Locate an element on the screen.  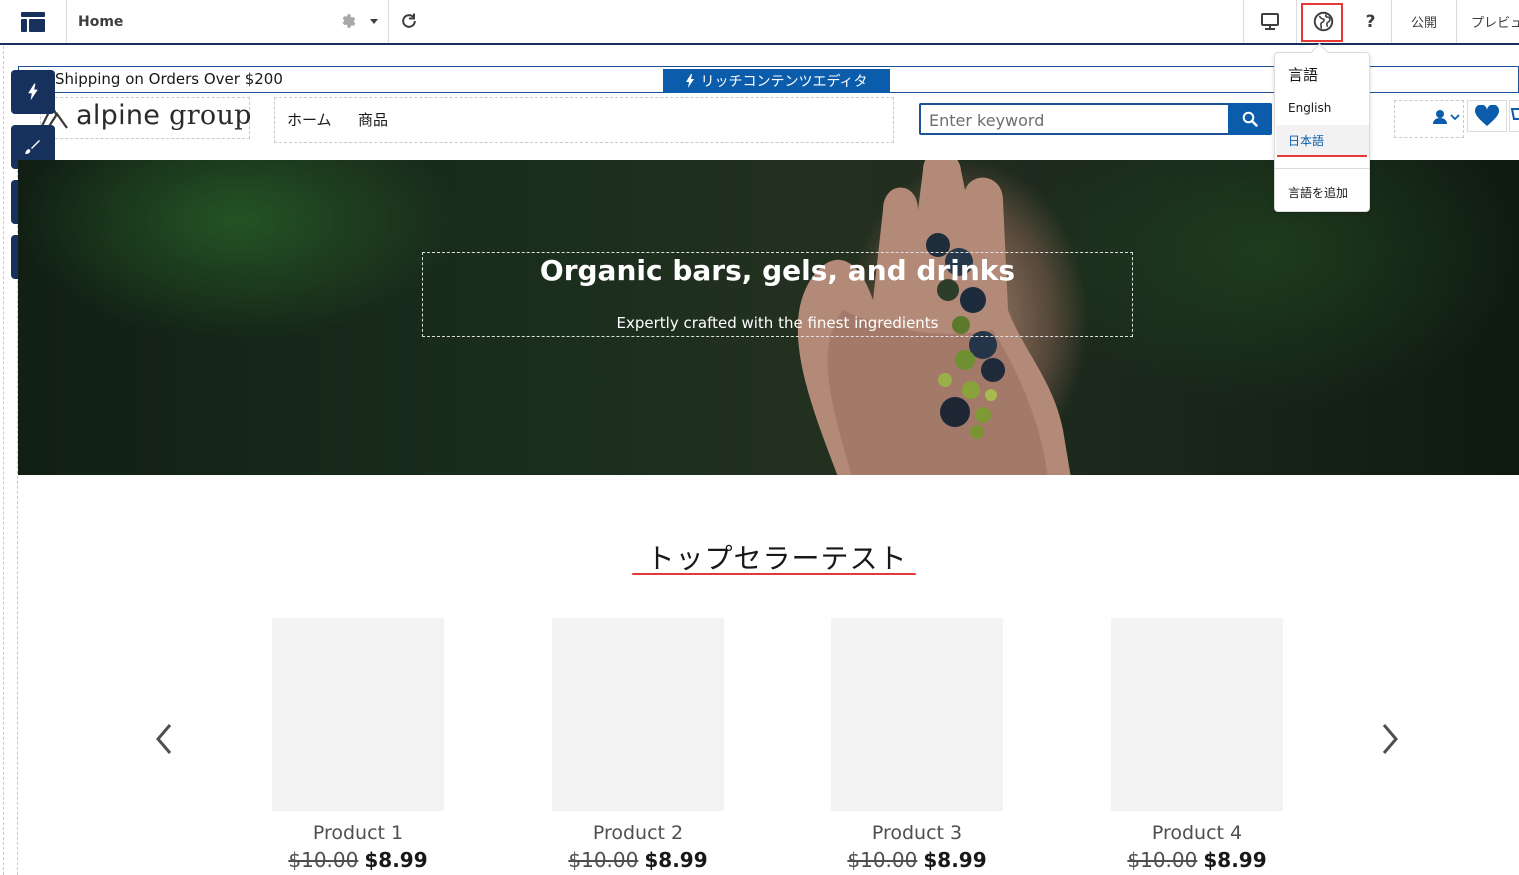
language-menu-header: 言語 is located at coordinates (1303, 75).